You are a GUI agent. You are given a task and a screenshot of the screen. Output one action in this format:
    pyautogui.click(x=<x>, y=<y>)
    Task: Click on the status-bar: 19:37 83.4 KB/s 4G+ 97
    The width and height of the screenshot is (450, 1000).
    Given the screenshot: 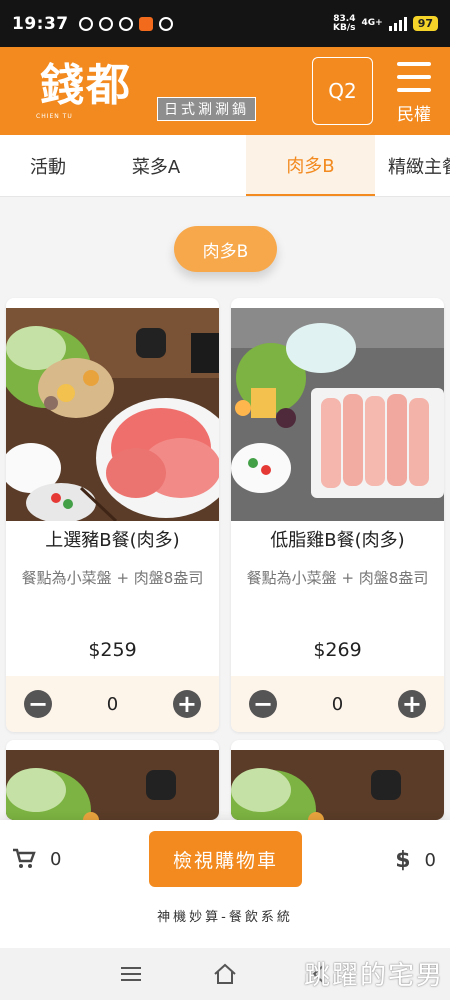 What is the action you would take?
    pyautogui.click(x=225, y=23)
    